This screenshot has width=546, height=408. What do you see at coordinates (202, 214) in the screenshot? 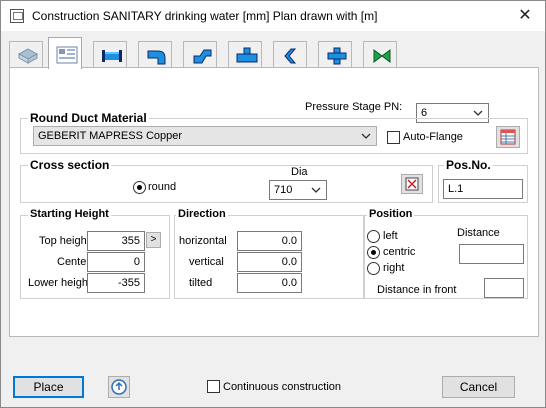
I see `direction-title: Direction` at bounding box center [202, 214].